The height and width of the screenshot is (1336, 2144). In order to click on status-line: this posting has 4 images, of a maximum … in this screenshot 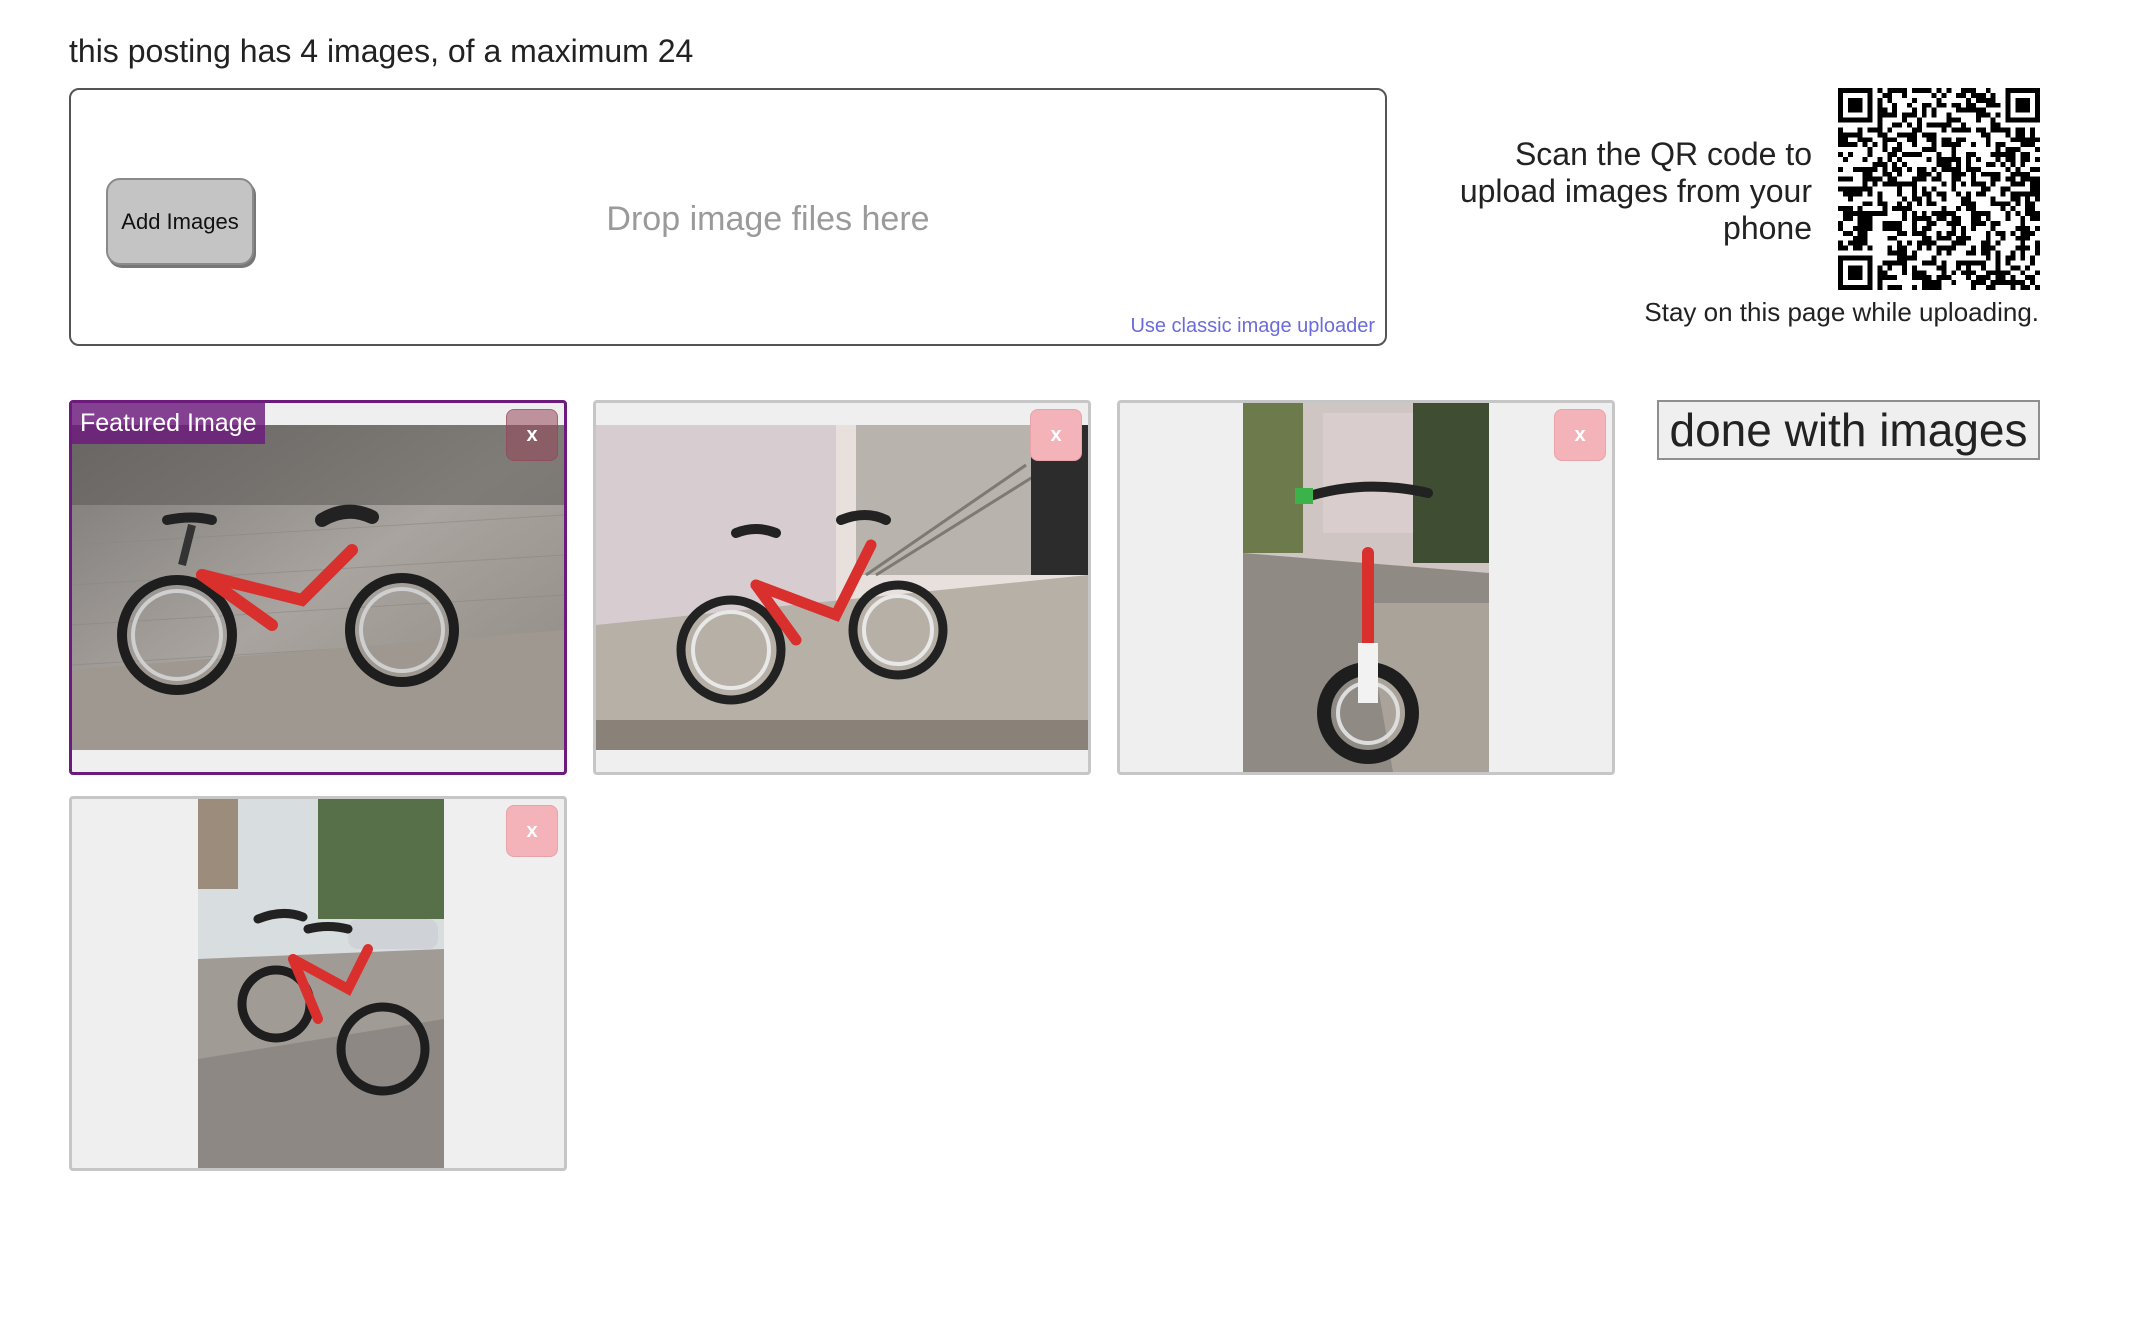, I will do `click(381, 51)`.